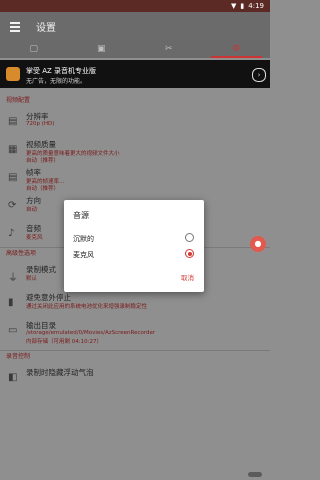  Describe the element at coordinates (11, 233) in the screenshot. I see `music-note-icon: ♪` at that location.